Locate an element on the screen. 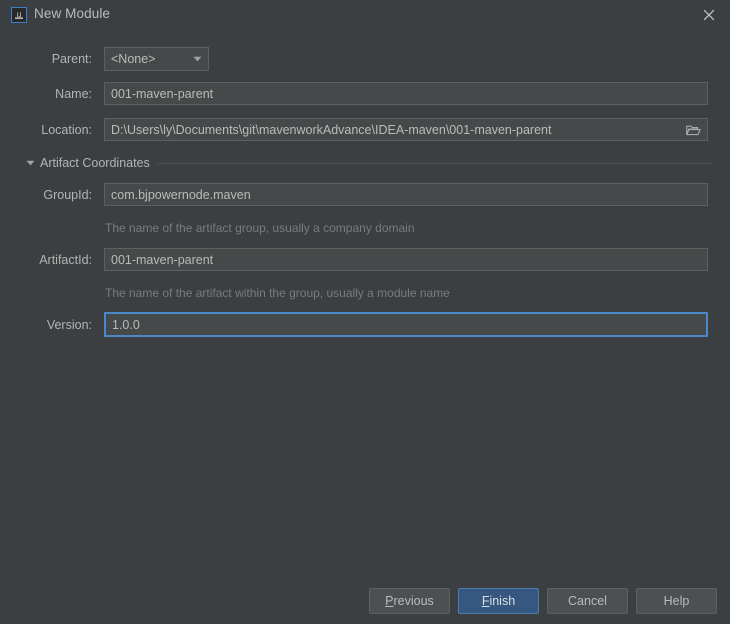 Image resolution: width=730 pixels, height=624 pixels. cancel-button: Cancel is located at coordinates (587, 601).